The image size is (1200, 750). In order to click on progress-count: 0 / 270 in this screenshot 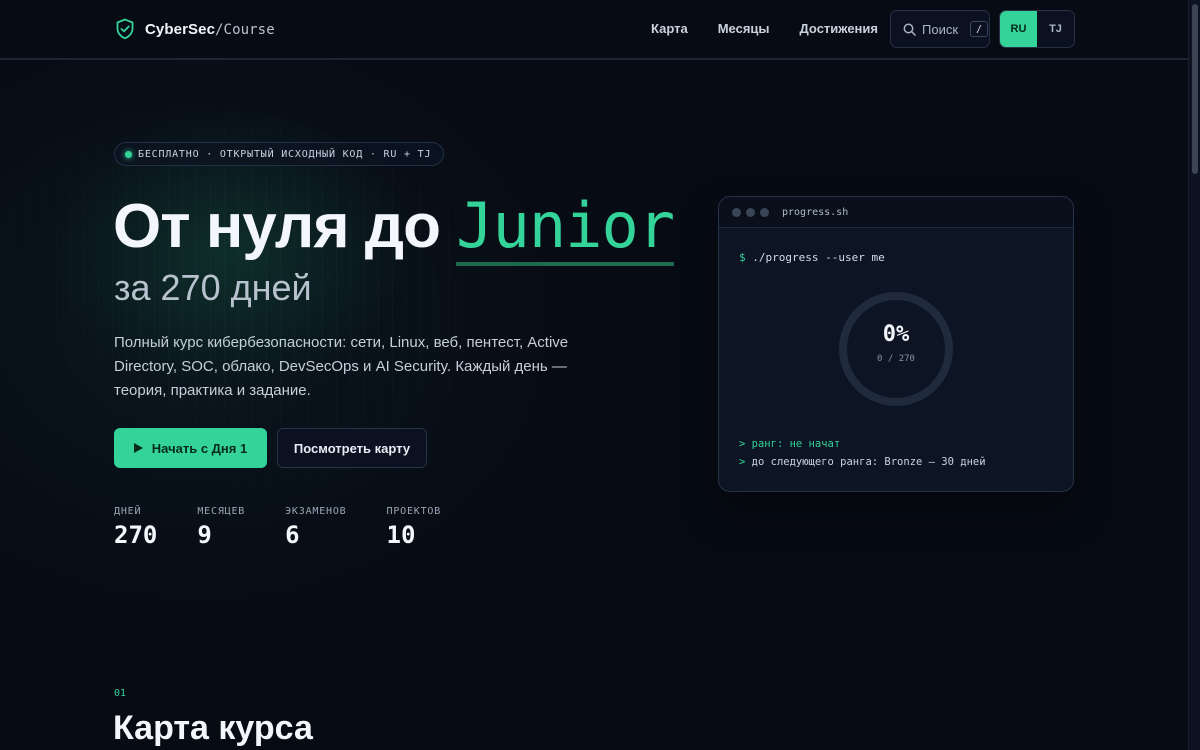, I will do `click(896, 359)`.